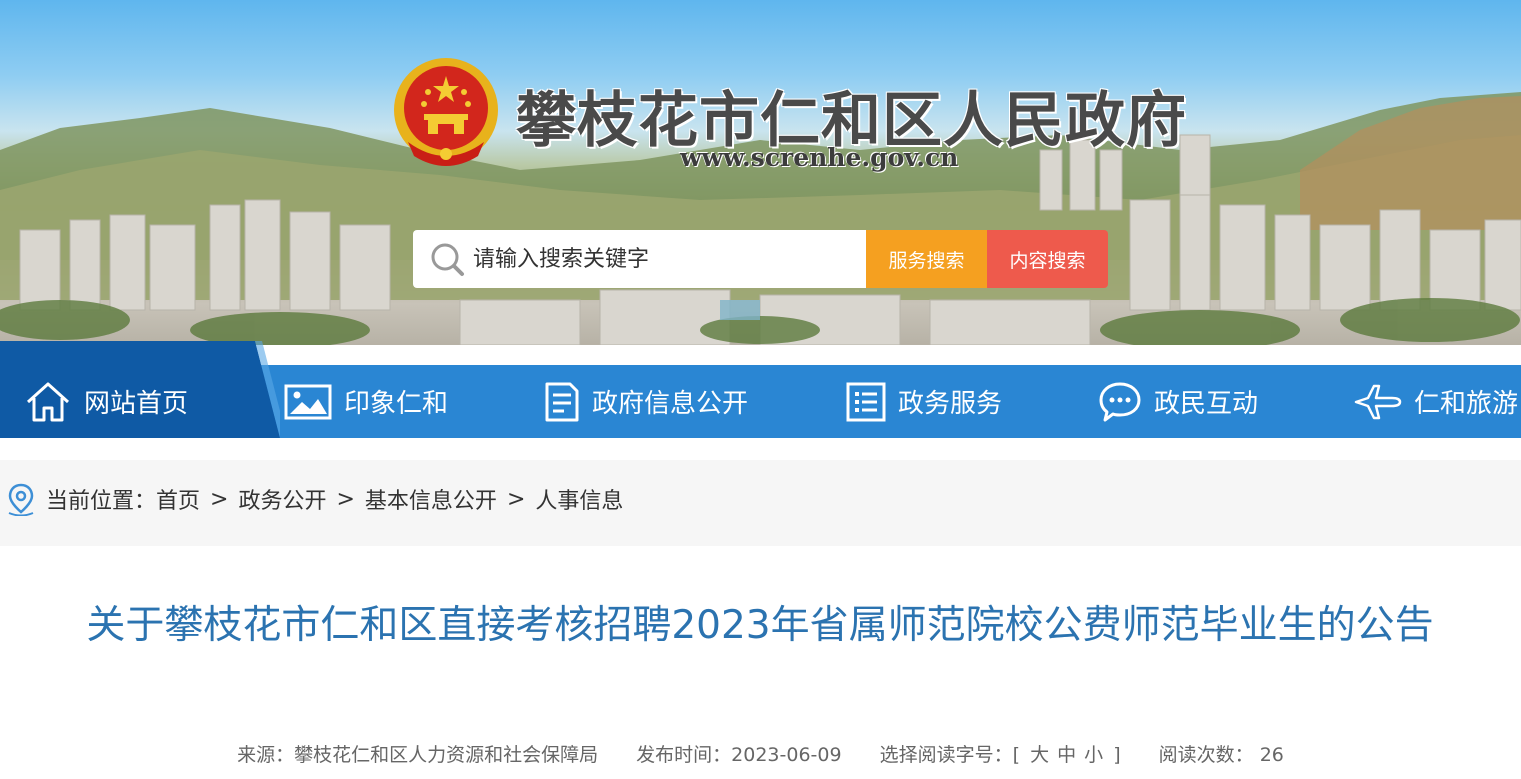 The width and height of the screenshot is (1521, 779). I want to click on breadcrumb-link-basic-info: 基本信息公开, so click(431, 499).